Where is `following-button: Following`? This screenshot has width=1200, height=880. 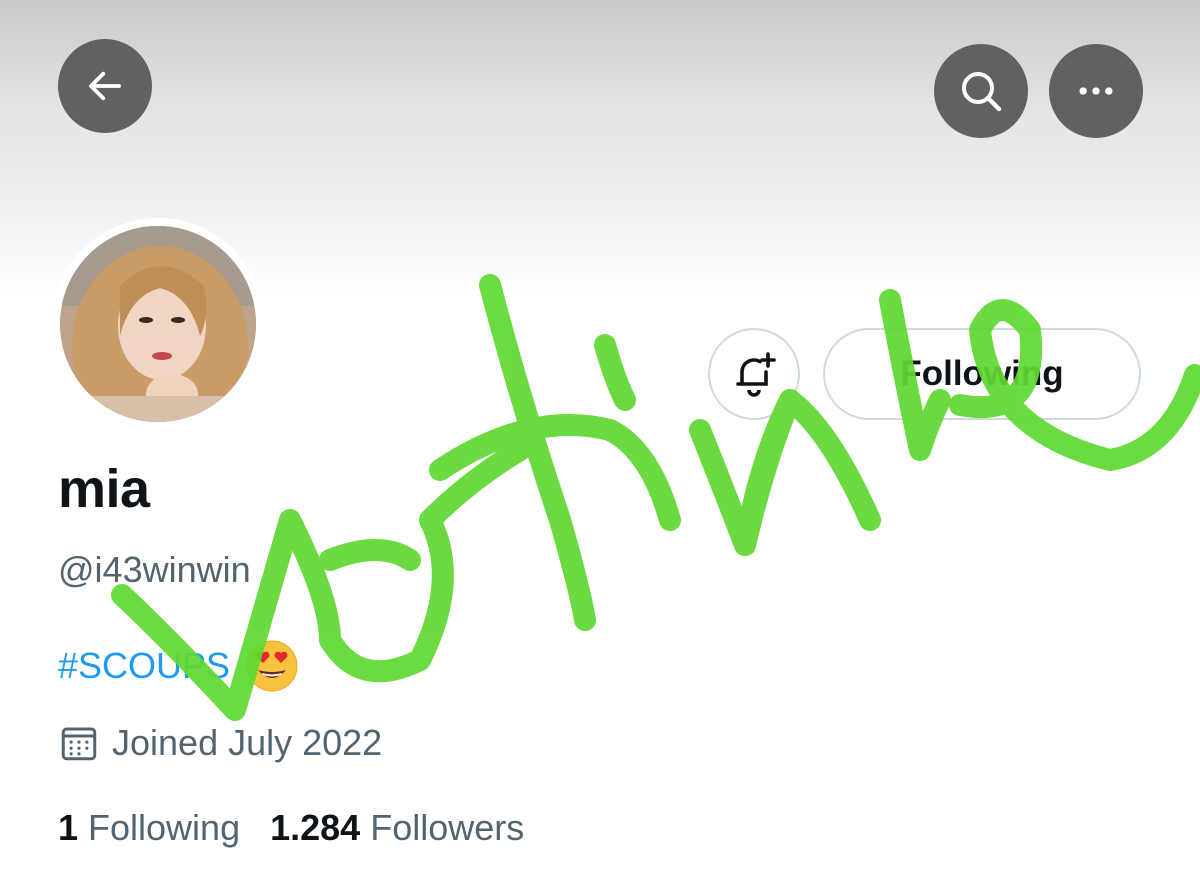 following-button: Following is located at coordinates (982, 374).